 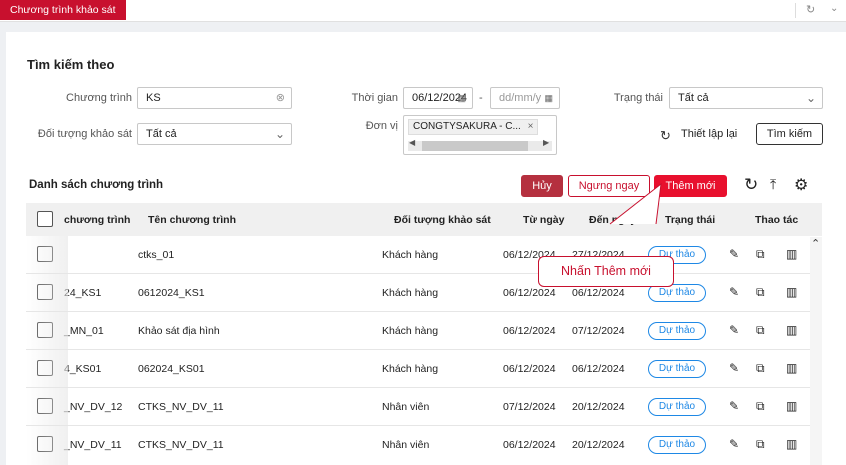 I want to click on cancel-button: Hủy, so click(x=542, y=186).